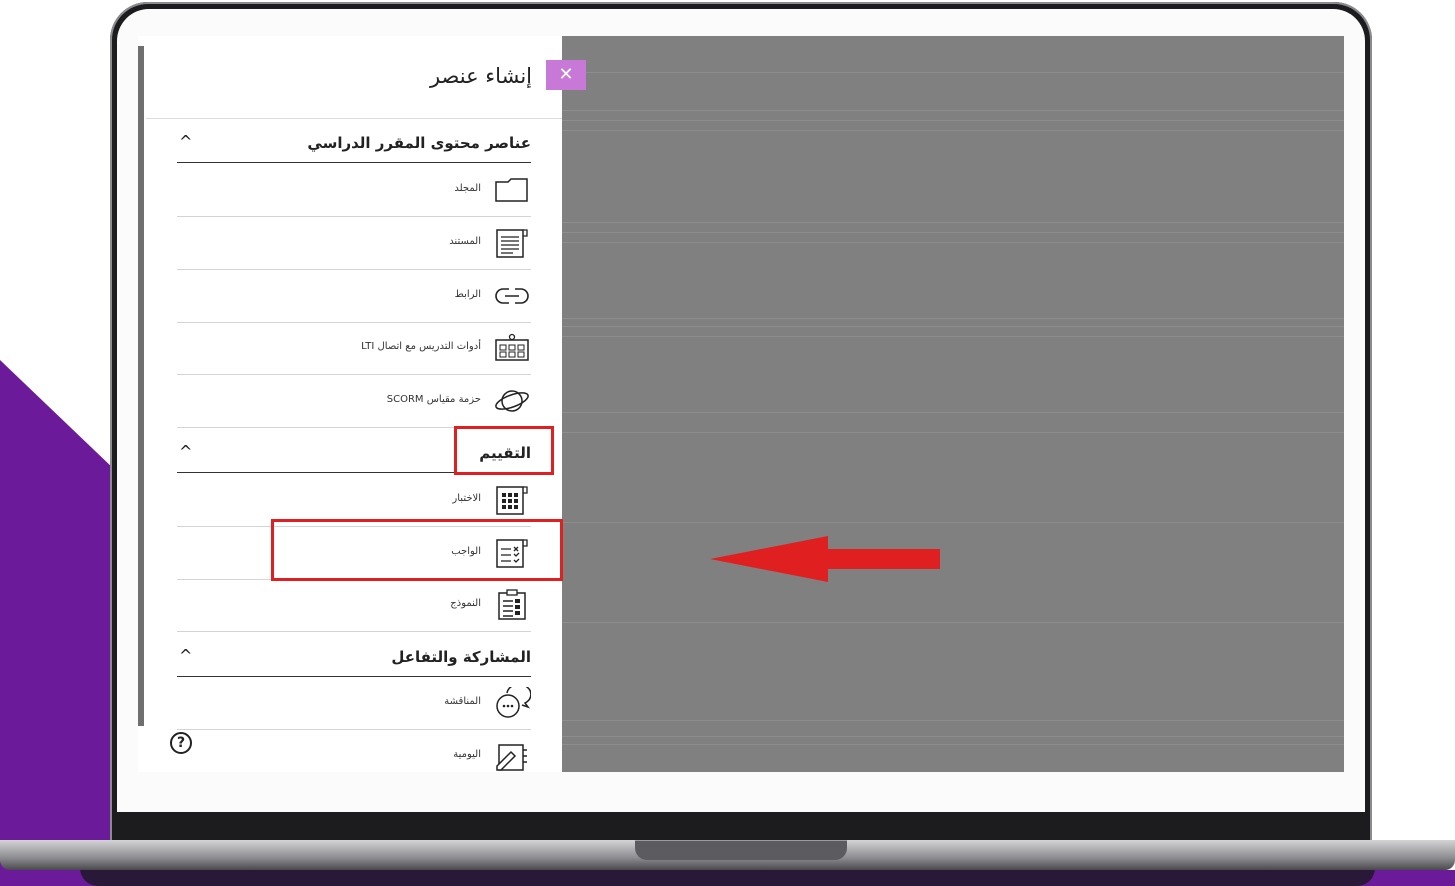  I want to click on list-item-folder: المجلد, so click(354, 190).